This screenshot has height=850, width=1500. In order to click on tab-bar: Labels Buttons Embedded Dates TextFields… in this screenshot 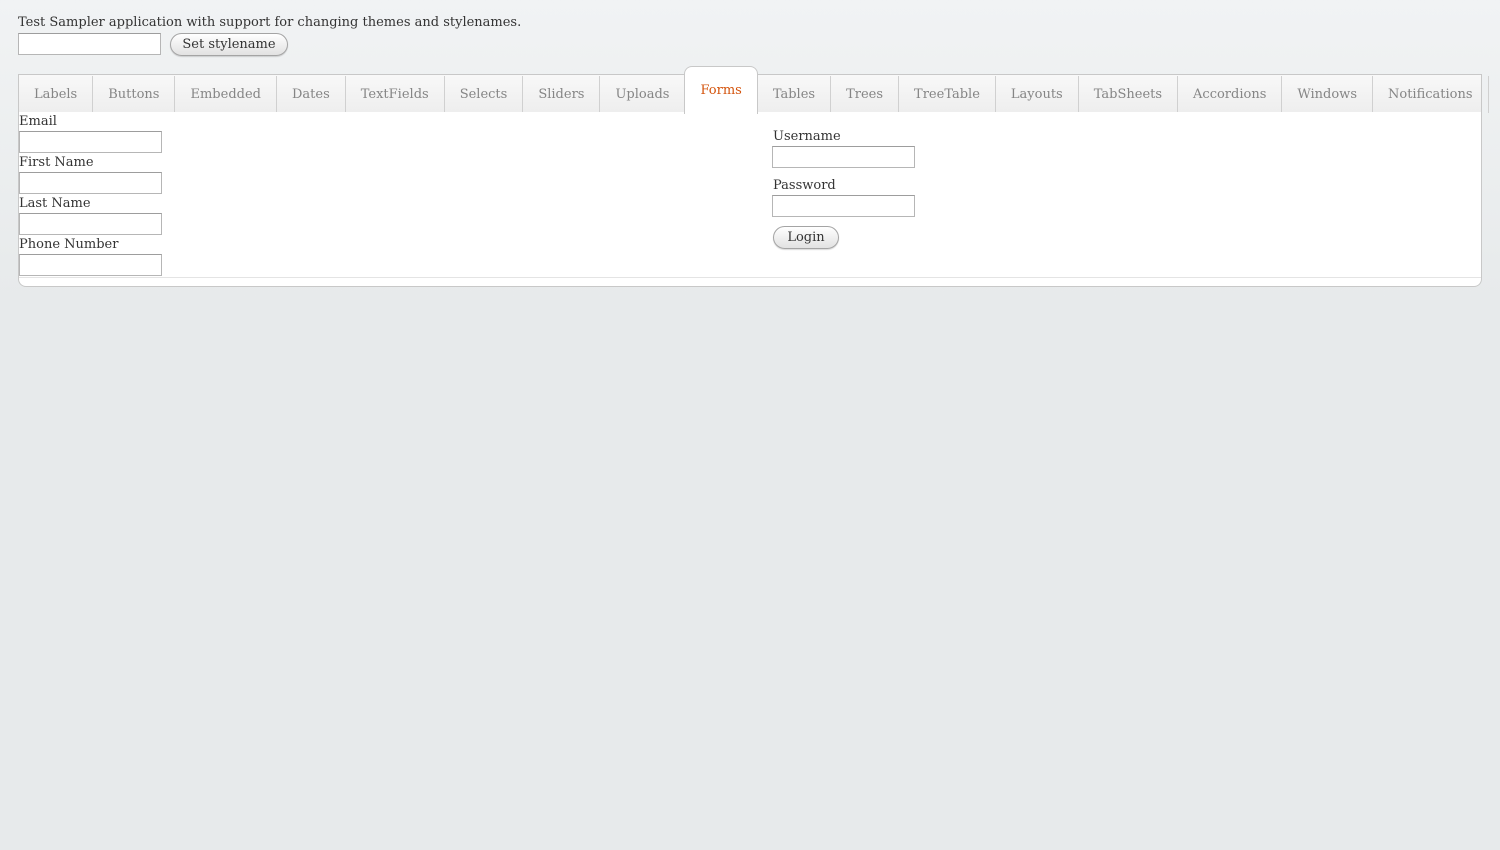, I will do `click(753, 90)`.